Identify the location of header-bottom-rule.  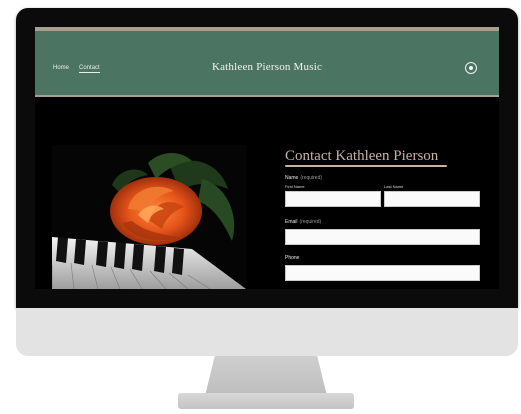
(267, 96).